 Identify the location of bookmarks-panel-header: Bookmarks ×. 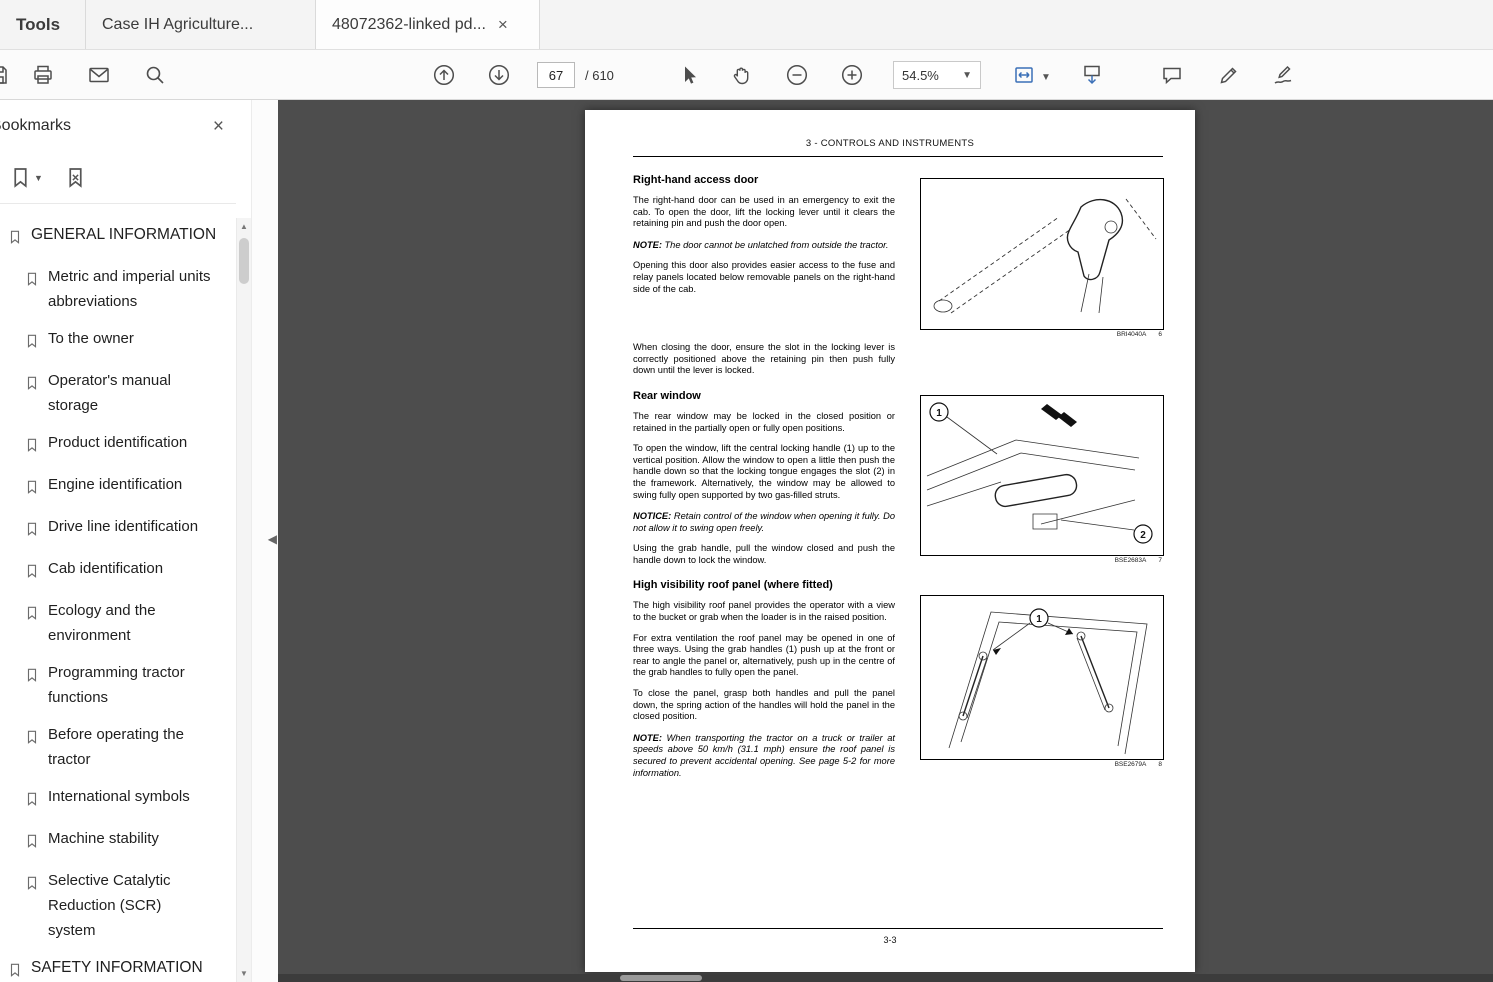
(118, 126).